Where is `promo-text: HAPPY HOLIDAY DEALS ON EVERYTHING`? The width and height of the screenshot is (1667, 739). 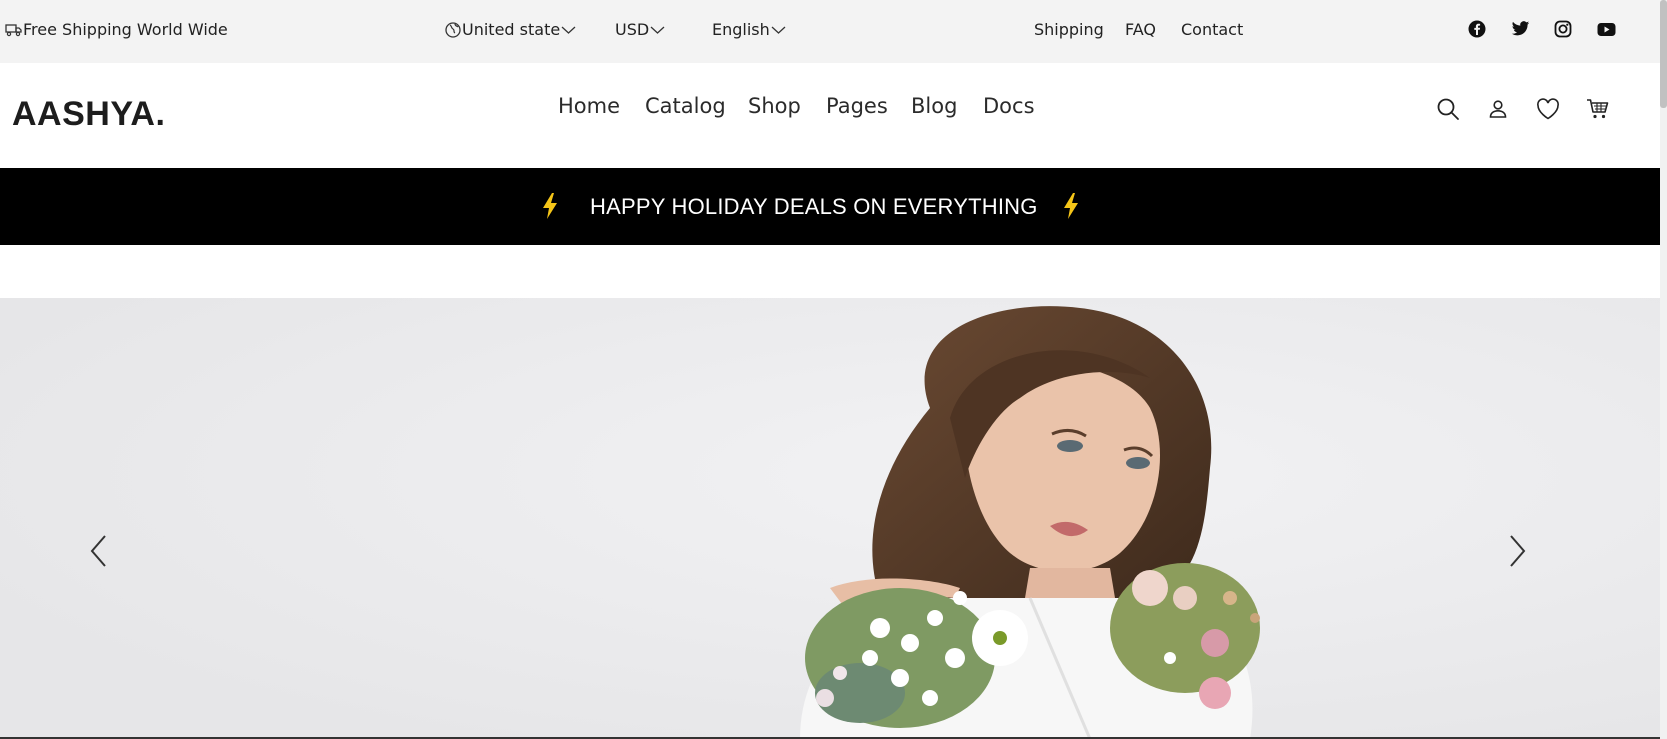 promo-text: HAPPY HOLIDAY DEALS ON EVERYTHING is located at coordinates (814, 206).